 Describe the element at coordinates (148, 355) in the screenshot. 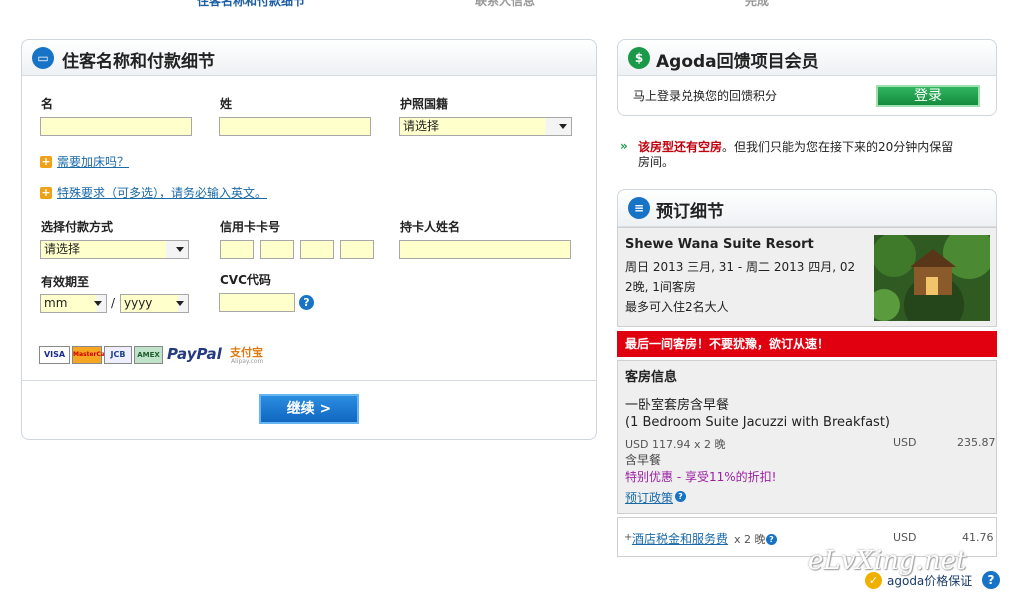

I see `amex-logo: AMEX` at that location.